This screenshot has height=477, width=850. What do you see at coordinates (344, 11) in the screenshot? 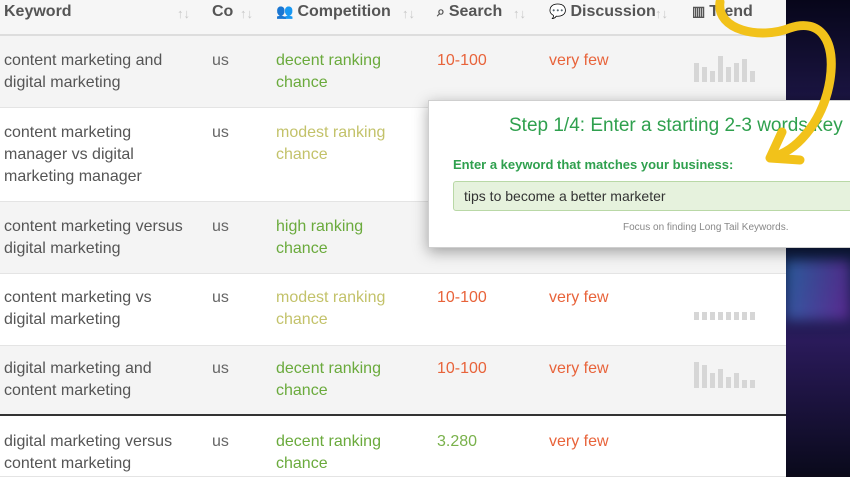
I see `col-competition-label: Competition` at bounding box center [344, 11].